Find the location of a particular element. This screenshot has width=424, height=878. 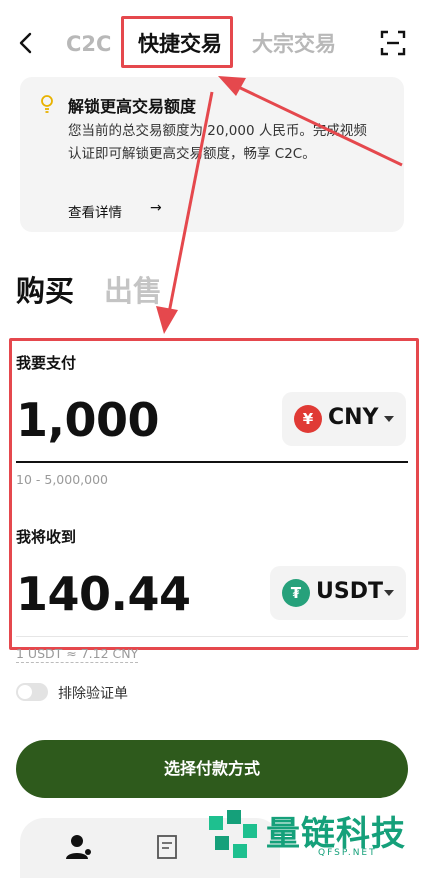

currency-select-cny: ¥ CNY is located at coordinates (344, 419).